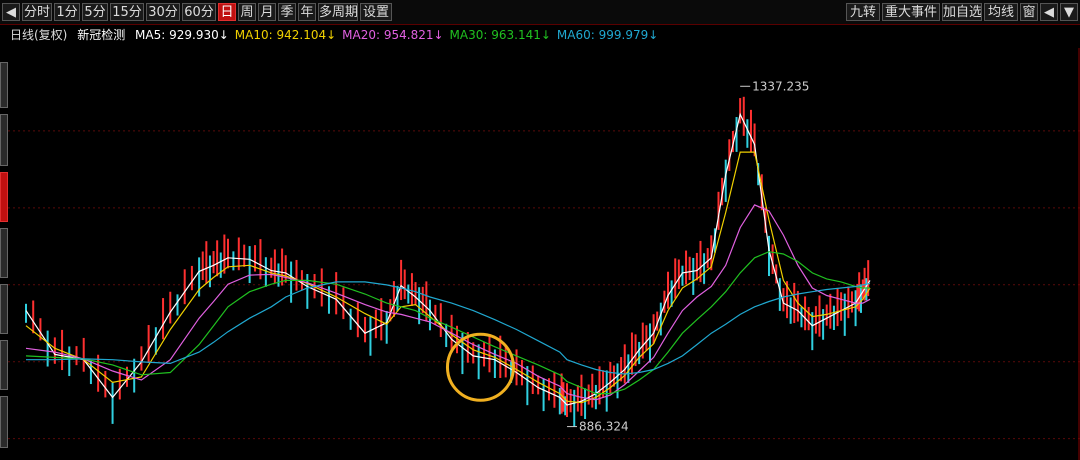  Describe the element at coordinates (780, 86) in the screenshot. I see `high-label: 1337.235` at that location.